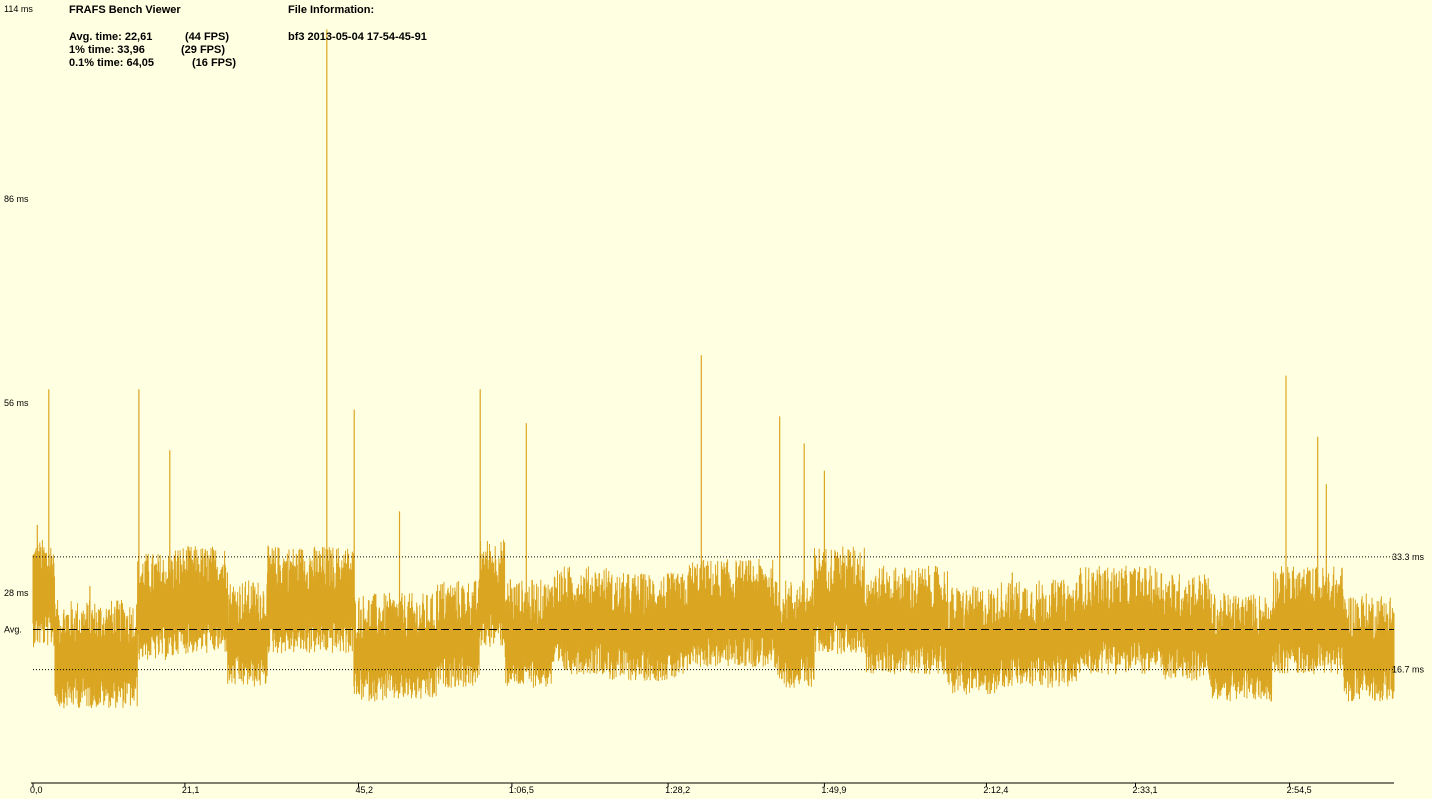 This screenshot has height=799, width=1432. What do you see at coordinates (191, 790) in the screenshot?
I see `x-tick-label: 21,1` at bounding box center [191, 790].